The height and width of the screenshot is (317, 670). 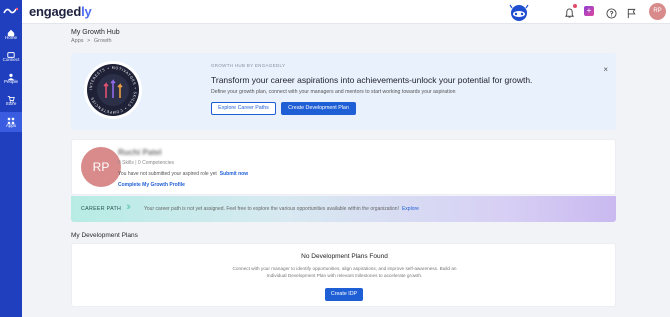 I want to click on help-icon, so click(x=611, y=12).